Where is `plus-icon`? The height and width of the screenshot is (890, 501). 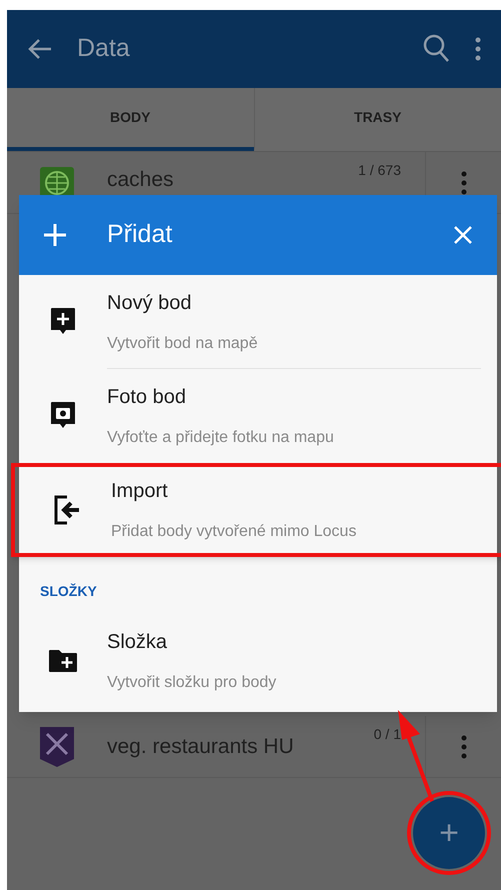 plus-icon is located at coordinates (55, 235).